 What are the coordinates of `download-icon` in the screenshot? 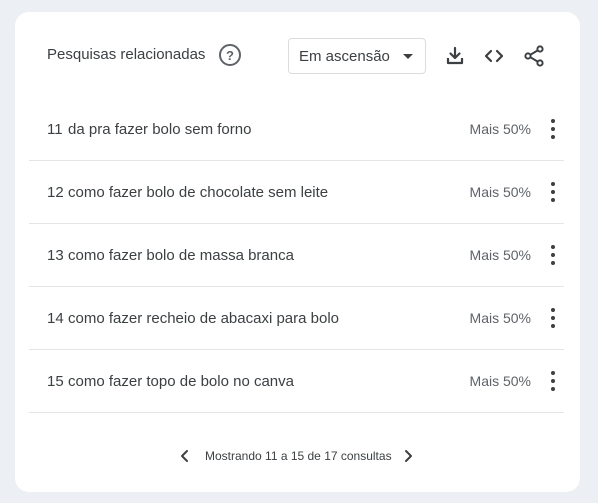 It's located at (455, 56).